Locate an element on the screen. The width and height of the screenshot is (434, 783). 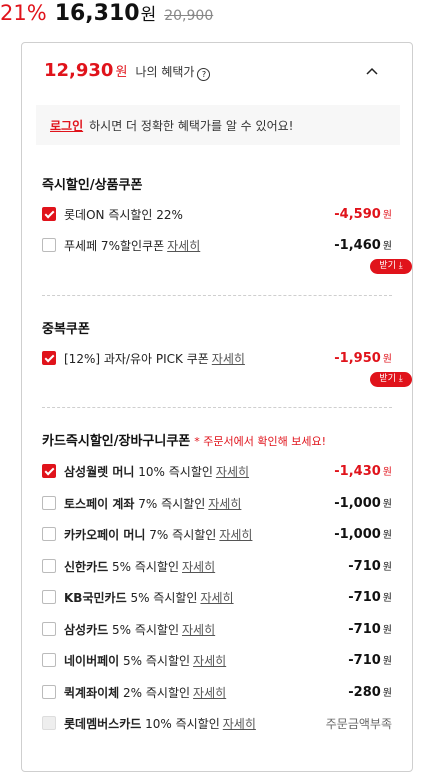
card-row: 삼성카드 5% 즉시할인 자세히 -710 원 is located at coordinates (217, 630).